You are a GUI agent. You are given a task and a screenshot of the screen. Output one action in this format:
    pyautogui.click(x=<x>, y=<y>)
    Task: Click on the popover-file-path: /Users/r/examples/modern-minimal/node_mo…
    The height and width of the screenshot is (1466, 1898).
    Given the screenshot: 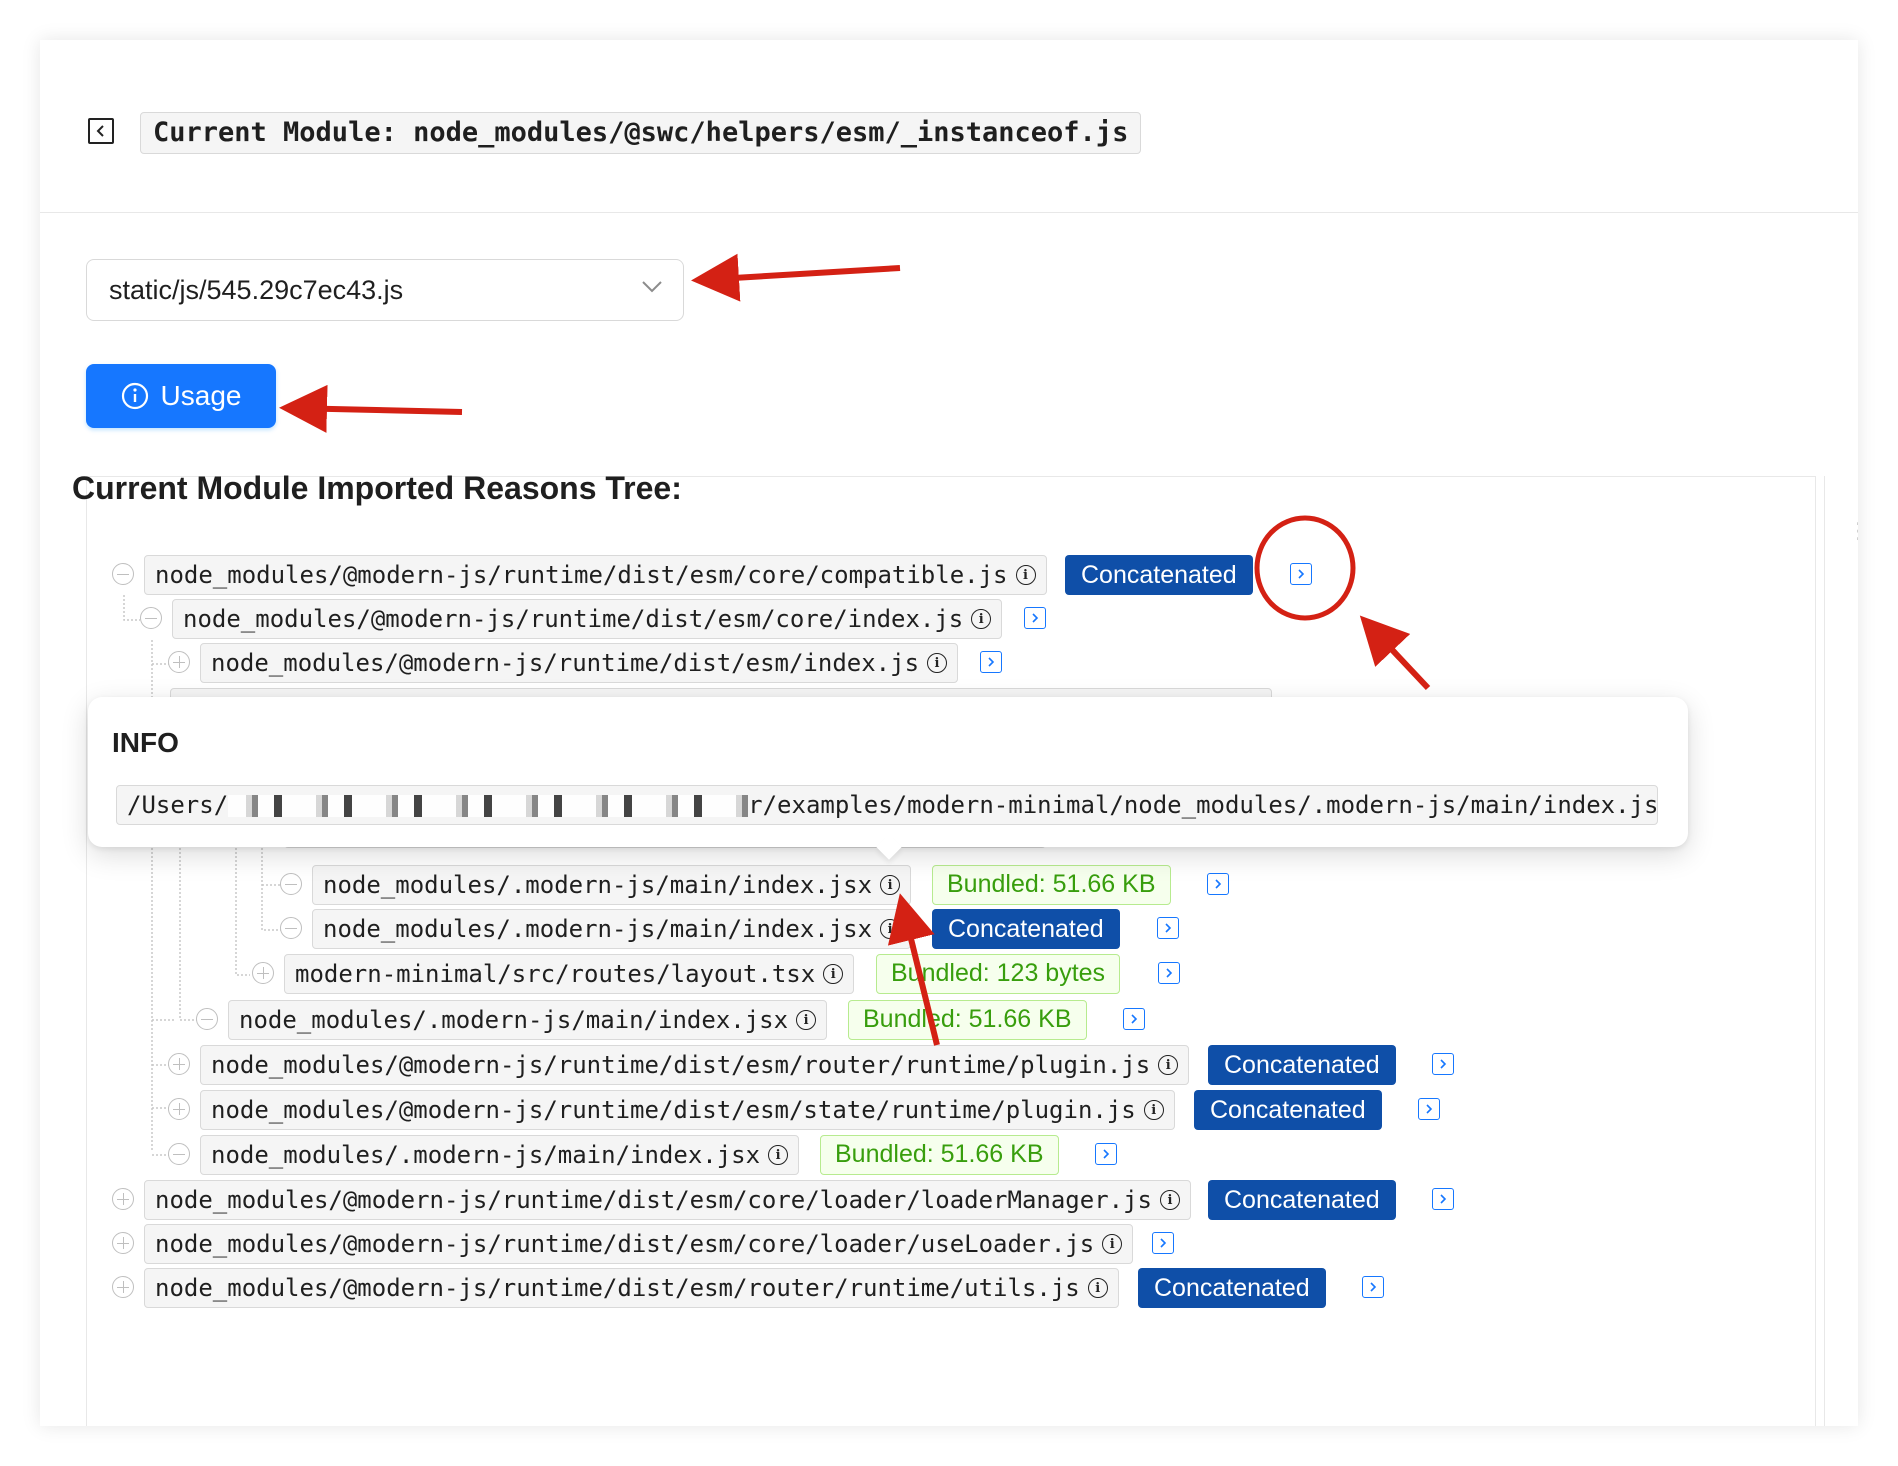 What is the action you would take?
    pyautogui.click(x=887, y=805)
    